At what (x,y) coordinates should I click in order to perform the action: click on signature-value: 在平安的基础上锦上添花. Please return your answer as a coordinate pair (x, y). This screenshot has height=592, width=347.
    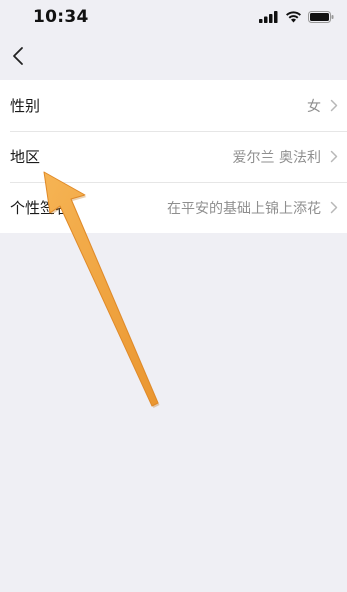
    Looking at the image, I should click on (244, 208).